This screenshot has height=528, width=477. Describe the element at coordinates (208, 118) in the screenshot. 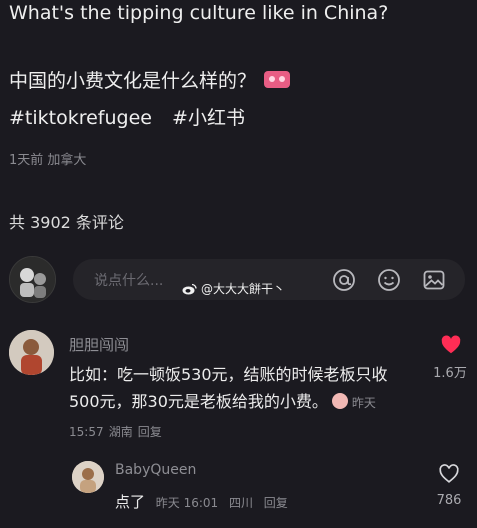

I see `hashtag-xiaohongshu: #小红书` at that location.